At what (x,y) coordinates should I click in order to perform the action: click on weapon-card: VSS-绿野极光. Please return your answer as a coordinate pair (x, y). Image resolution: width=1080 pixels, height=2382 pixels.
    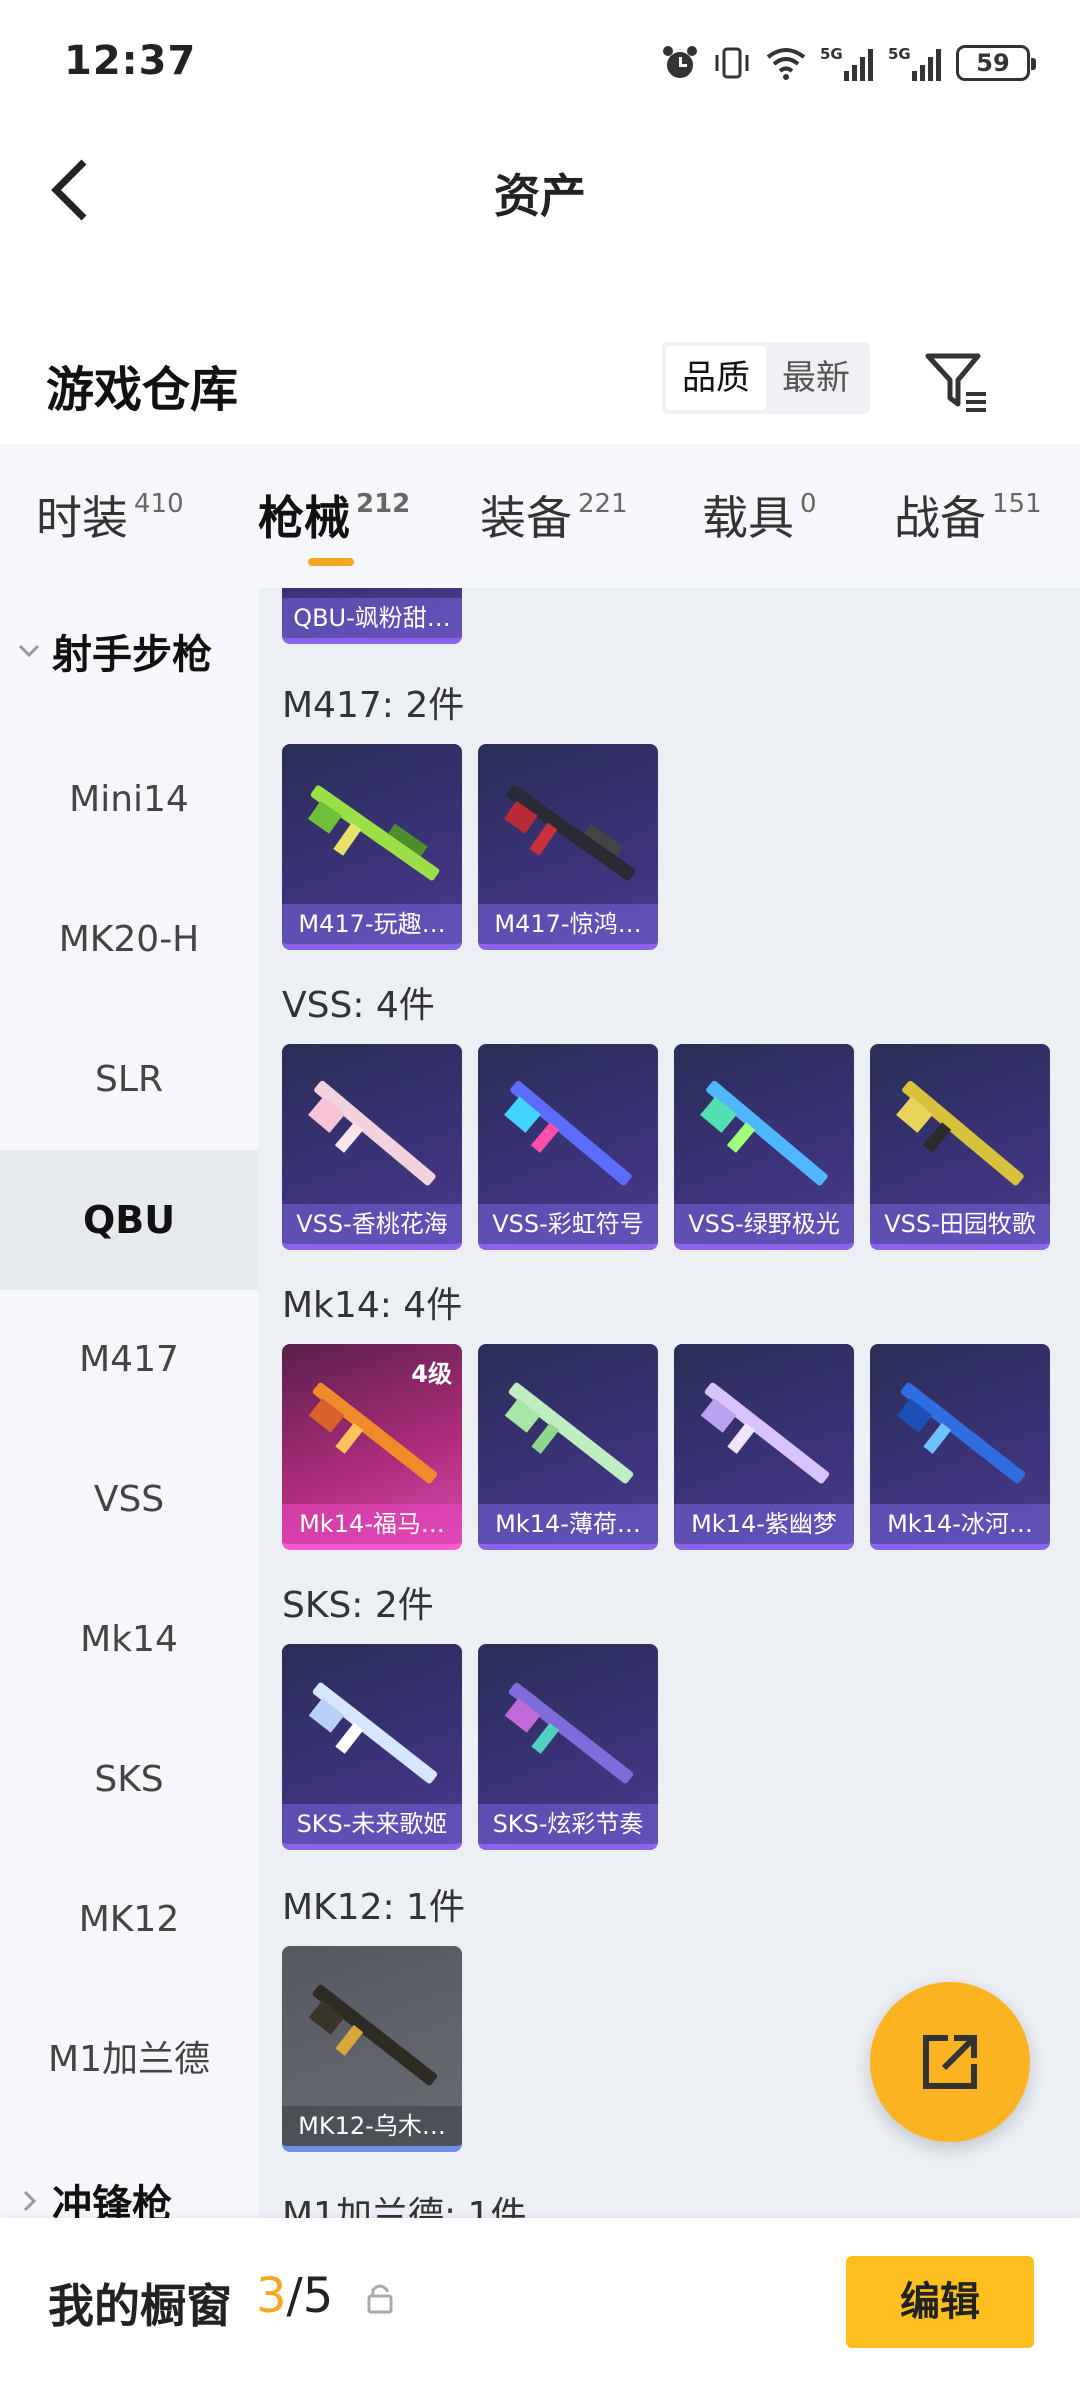
    Looking at the image, I should click on (764, 1147).